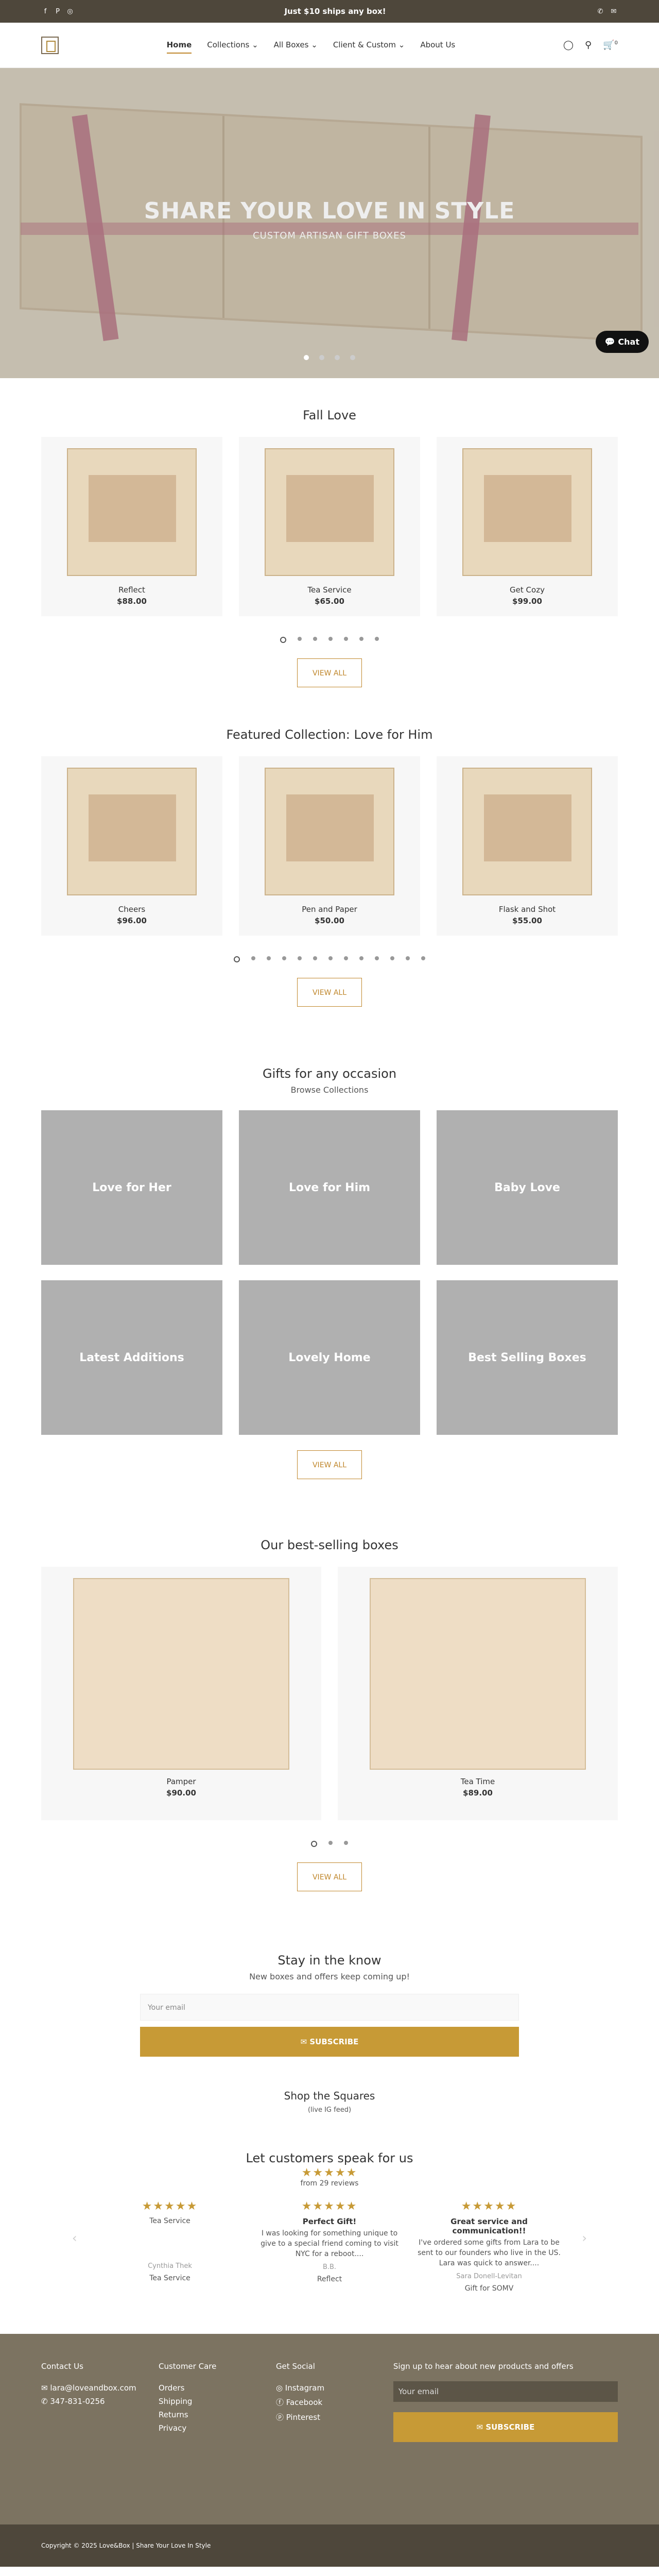 The height and width of the screenshot is (2576, 659). What do you see at coordinates (131, 526) in the screenshot?
I see `product-card: Reflect $88.00` at bounding box center [131, 526].